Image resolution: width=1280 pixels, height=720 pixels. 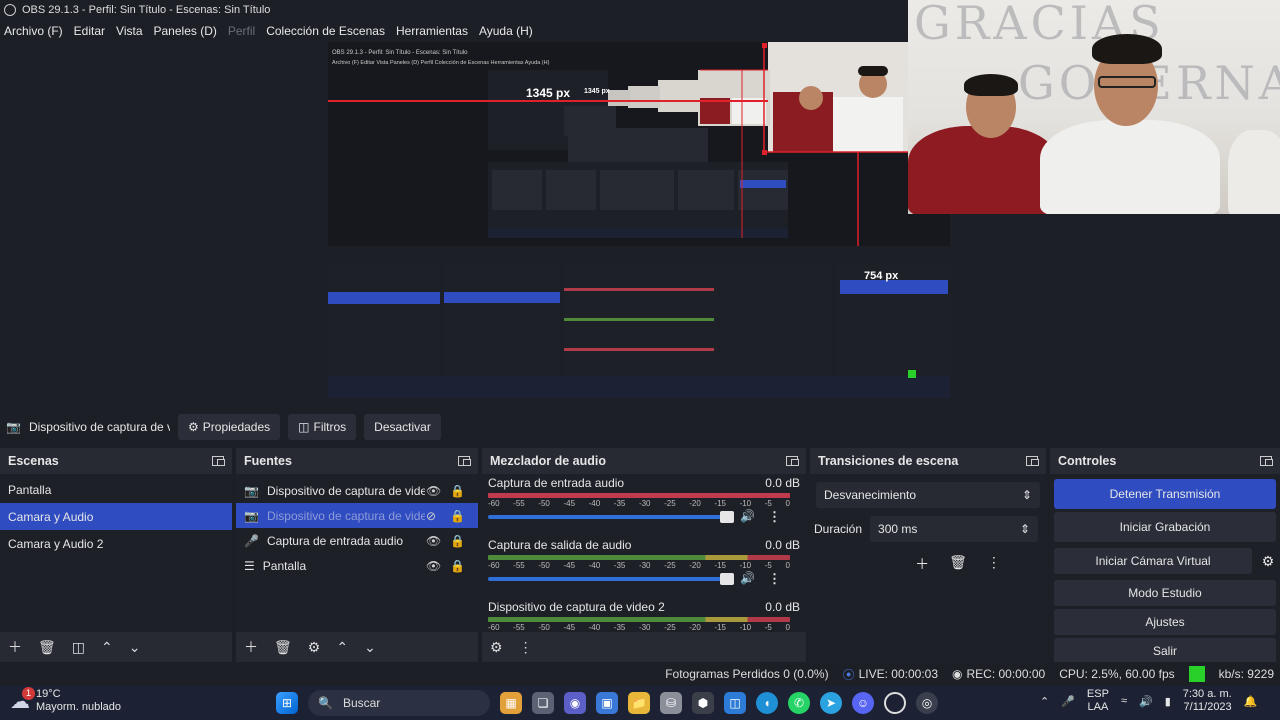 What do you see at coordinates (1251, 701) in the screenshot?
I see `bell-icon: 🔔` at bounding box center [1251, 701].